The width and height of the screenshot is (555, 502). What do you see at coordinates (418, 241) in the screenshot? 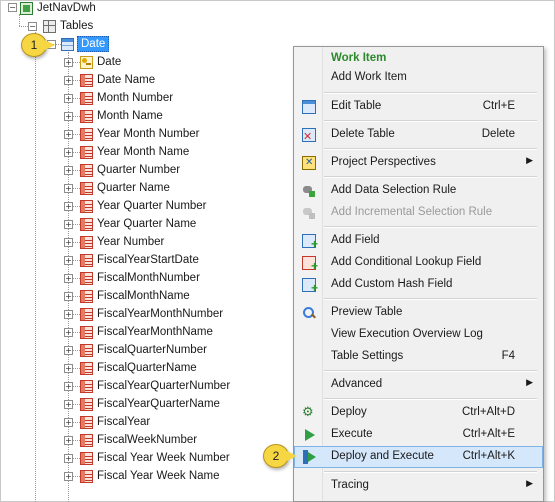
I see `menu-item-add-field: Add Field` at bounding box center [418, 241].